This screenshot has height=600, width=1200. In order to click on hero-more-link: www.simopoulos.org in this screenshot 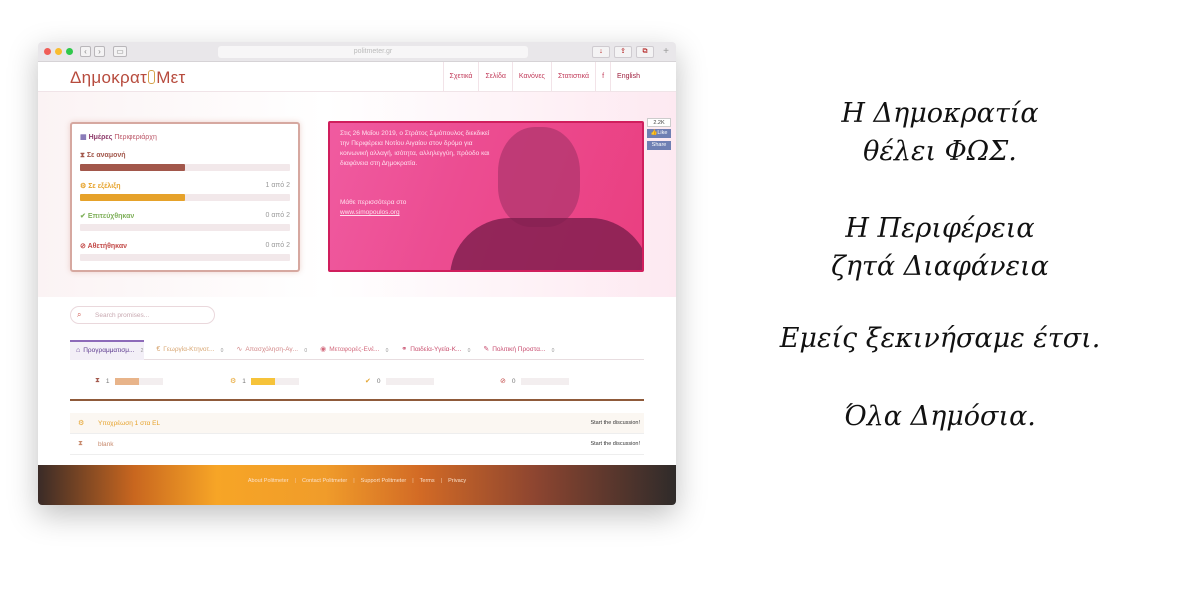, I will do `click(373, 213)`.